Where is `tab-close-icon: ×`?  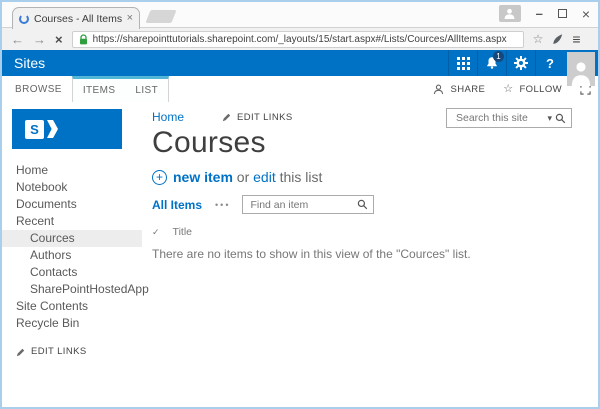
tab-close-icon: × is located at coordinates (130, 18).